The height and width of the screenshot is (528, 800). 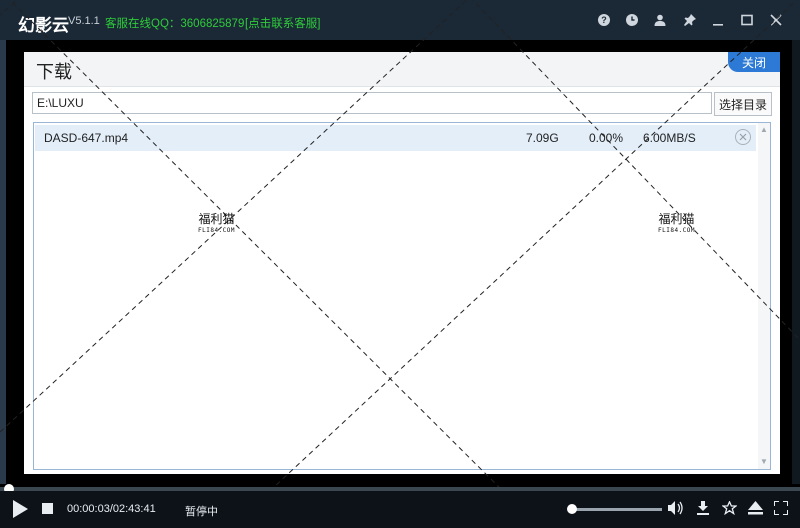 I want to click on dialog-title: 下载, so click(x=54, y=72).